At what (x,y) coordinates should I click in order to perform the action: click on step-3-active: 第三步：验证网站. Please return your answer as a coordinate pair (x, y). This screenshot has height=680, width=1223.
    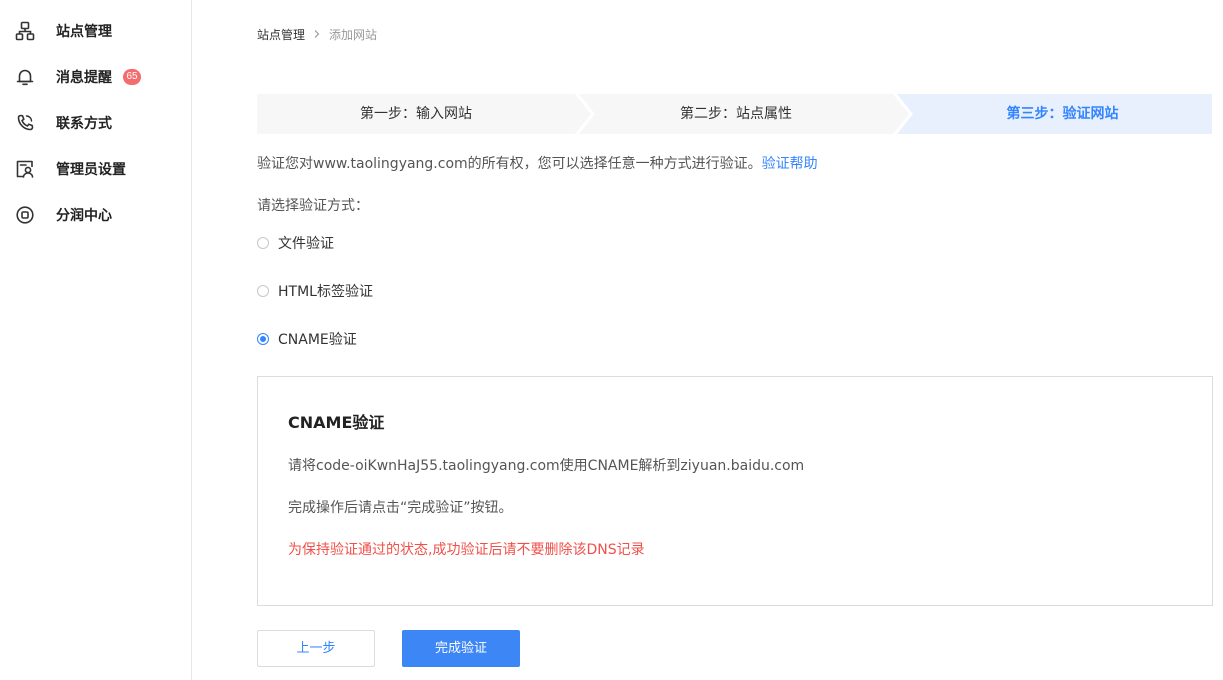
    Looking at the image, I should click on (1062, 114).